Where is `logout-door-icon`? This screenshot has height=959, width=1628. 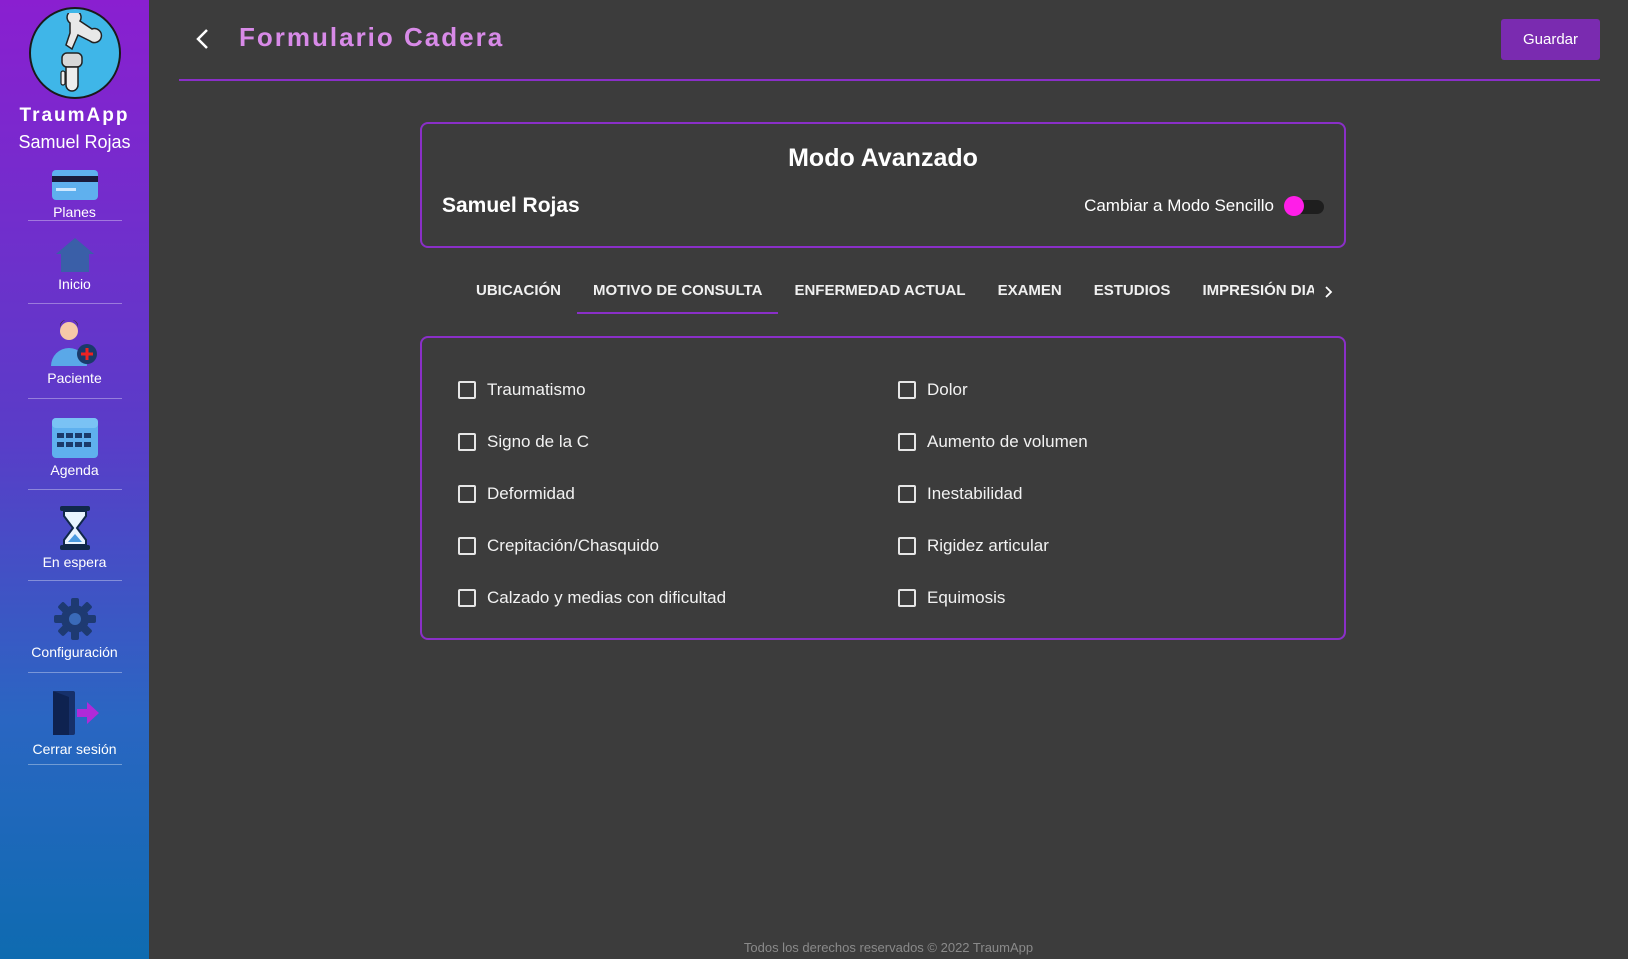
logout-door-icon is located at coordinates (75, 713).